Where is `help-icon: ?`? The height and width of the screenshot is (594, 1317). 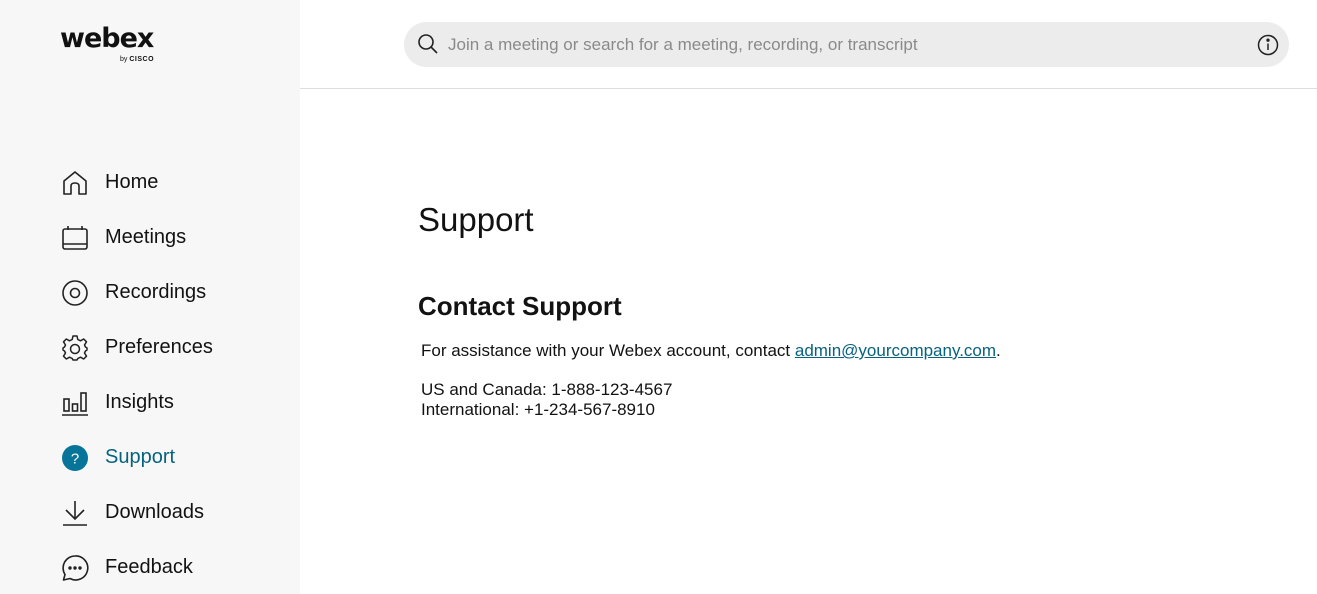
help-icon: ? is located at coordinates (75, 458).